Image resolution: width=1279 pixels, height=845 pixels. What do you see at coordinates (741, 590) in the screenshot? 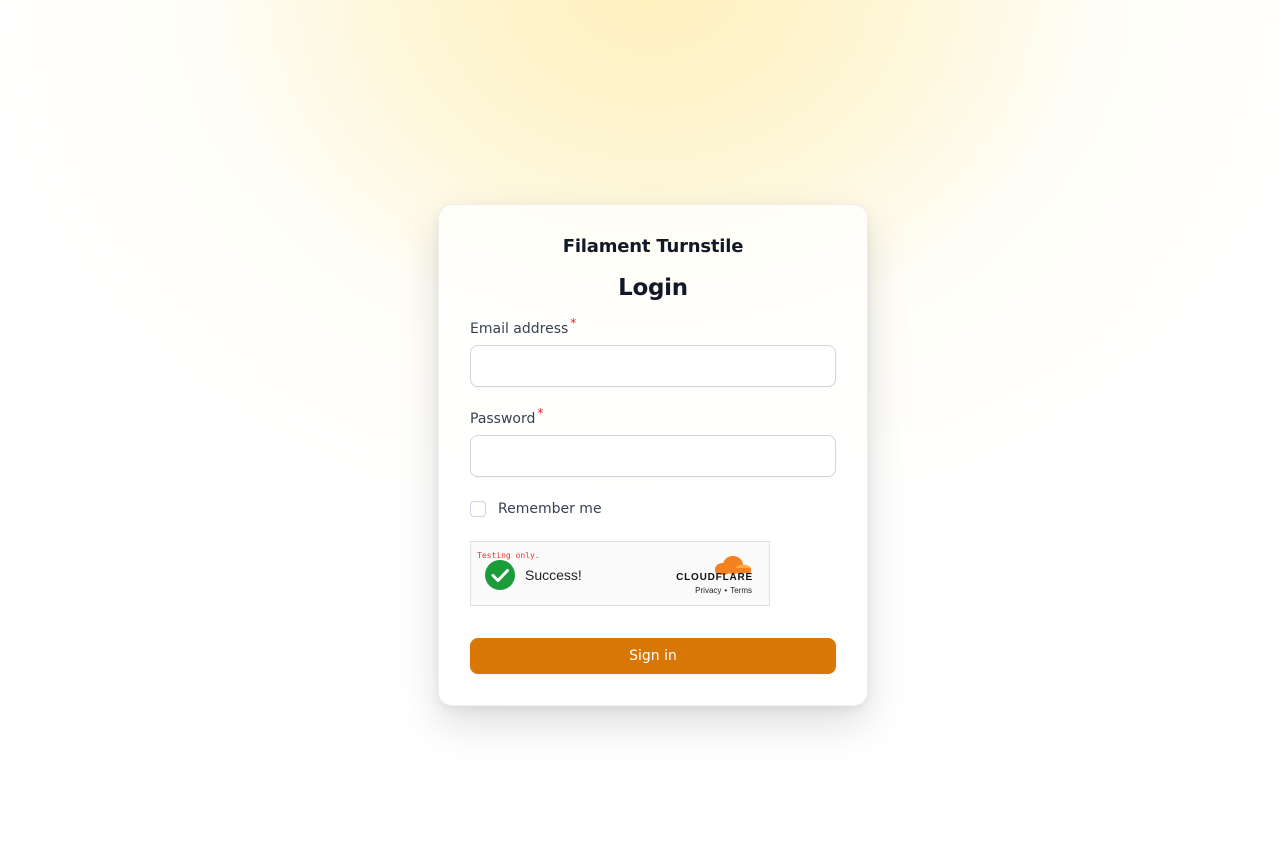
I see `terms-link: Terms` at bounding box center [741, 590].